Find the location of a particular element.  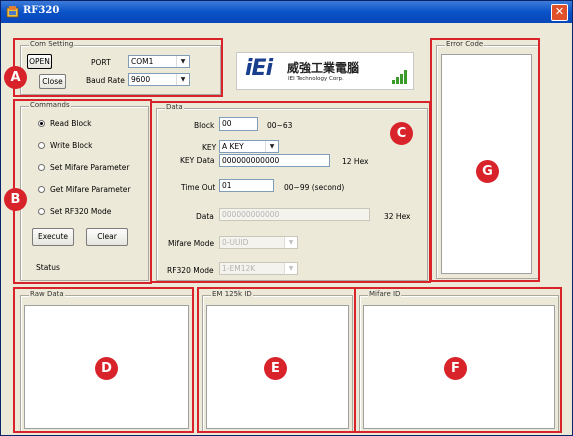

callout-badge-b: B is located at coordinates (15, 199).